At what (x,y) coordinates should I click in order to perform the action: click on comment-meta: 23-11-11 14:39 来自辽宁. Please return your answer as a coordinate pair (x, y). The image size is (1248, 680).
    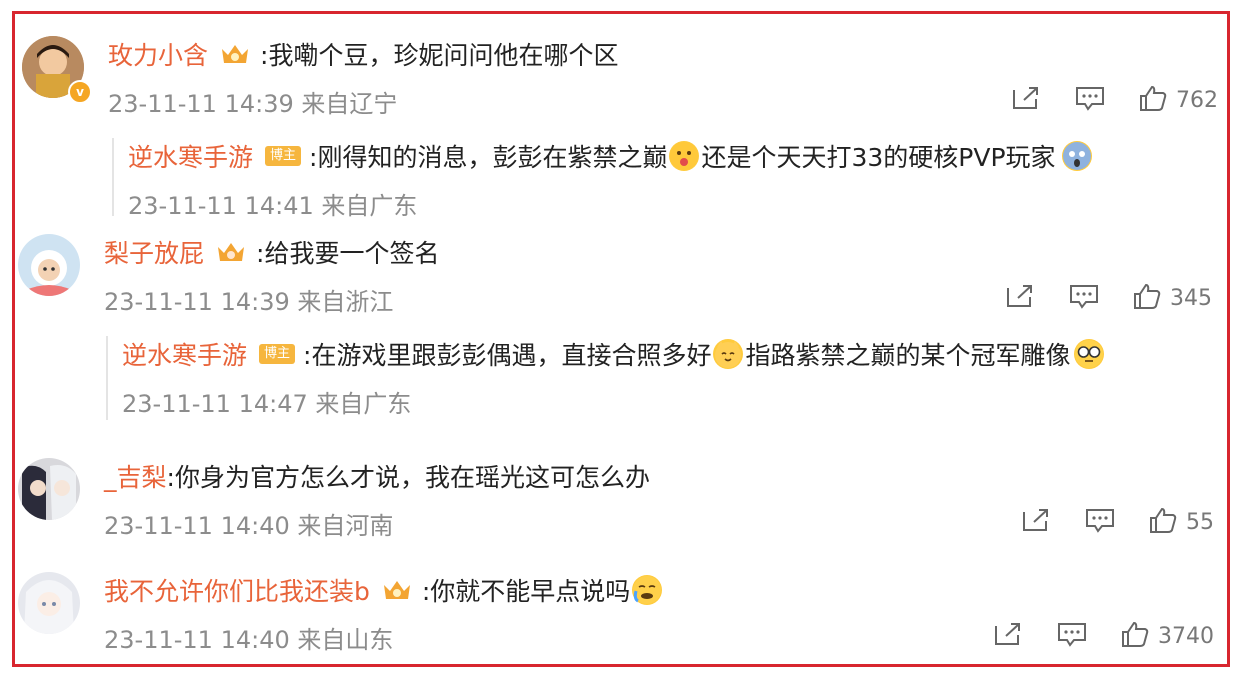
    Looking at the image, I should click on (253, 104).